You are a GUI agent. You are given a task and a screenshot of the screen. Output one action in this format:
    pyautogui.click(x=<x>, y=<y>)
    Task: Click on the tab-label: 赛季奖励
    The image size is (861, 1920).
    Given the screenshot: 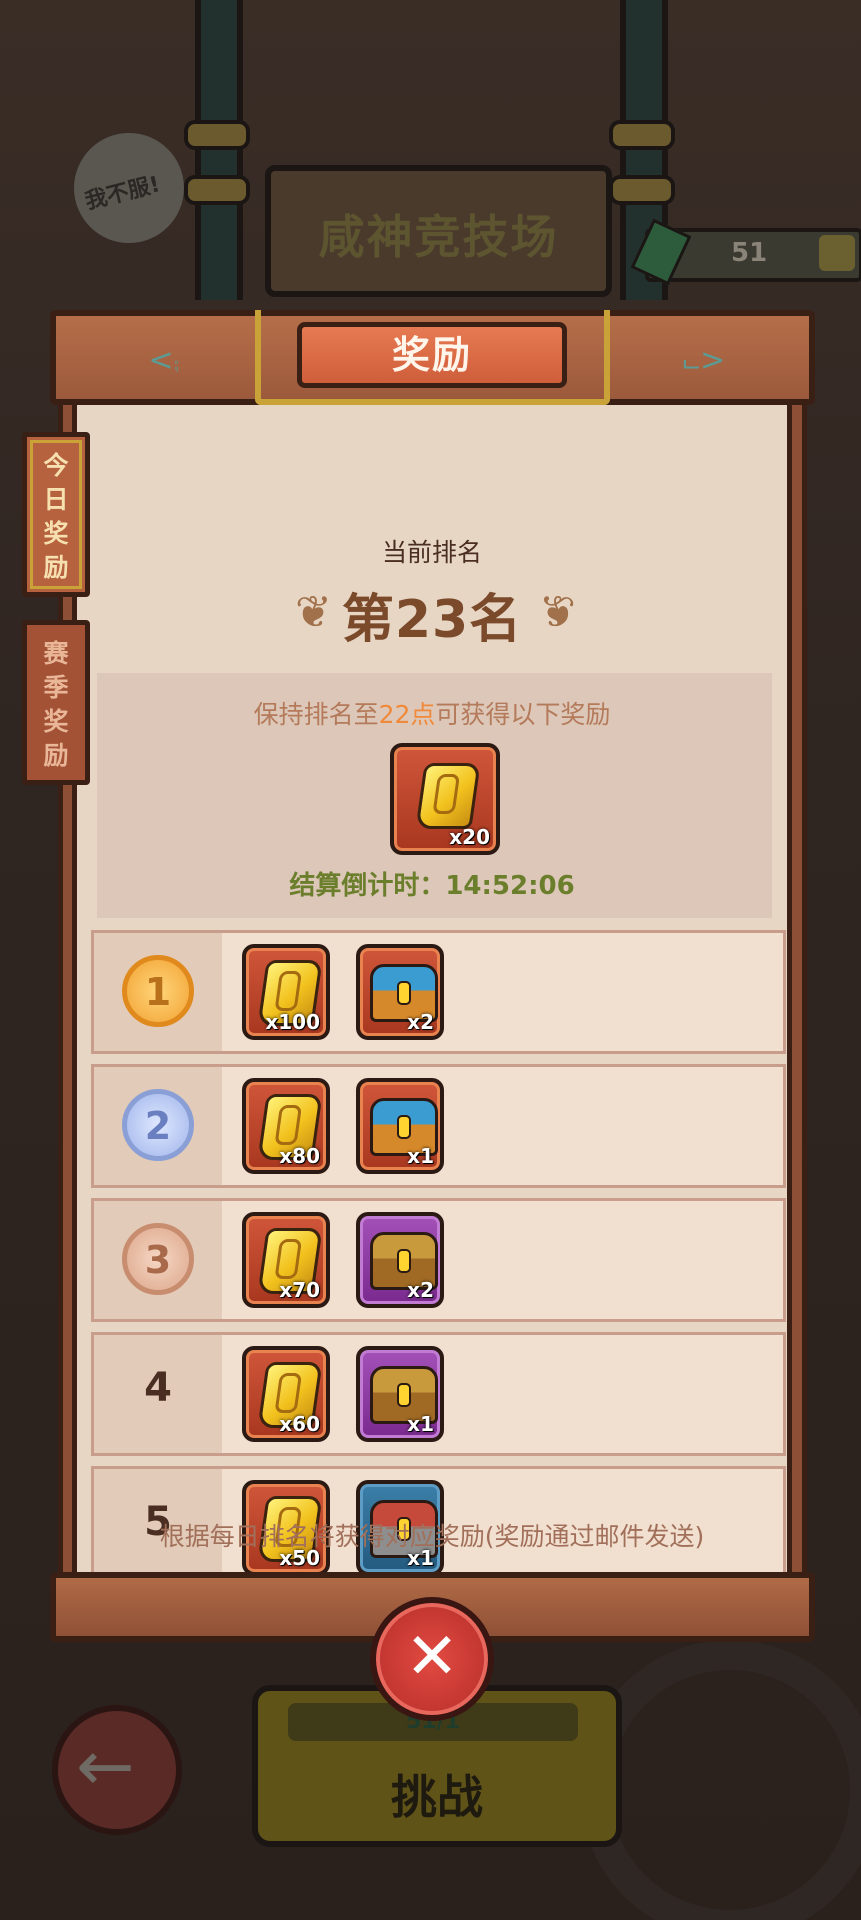 What is the action you would take?
    pyautogui.click(x=56, y=704)
    